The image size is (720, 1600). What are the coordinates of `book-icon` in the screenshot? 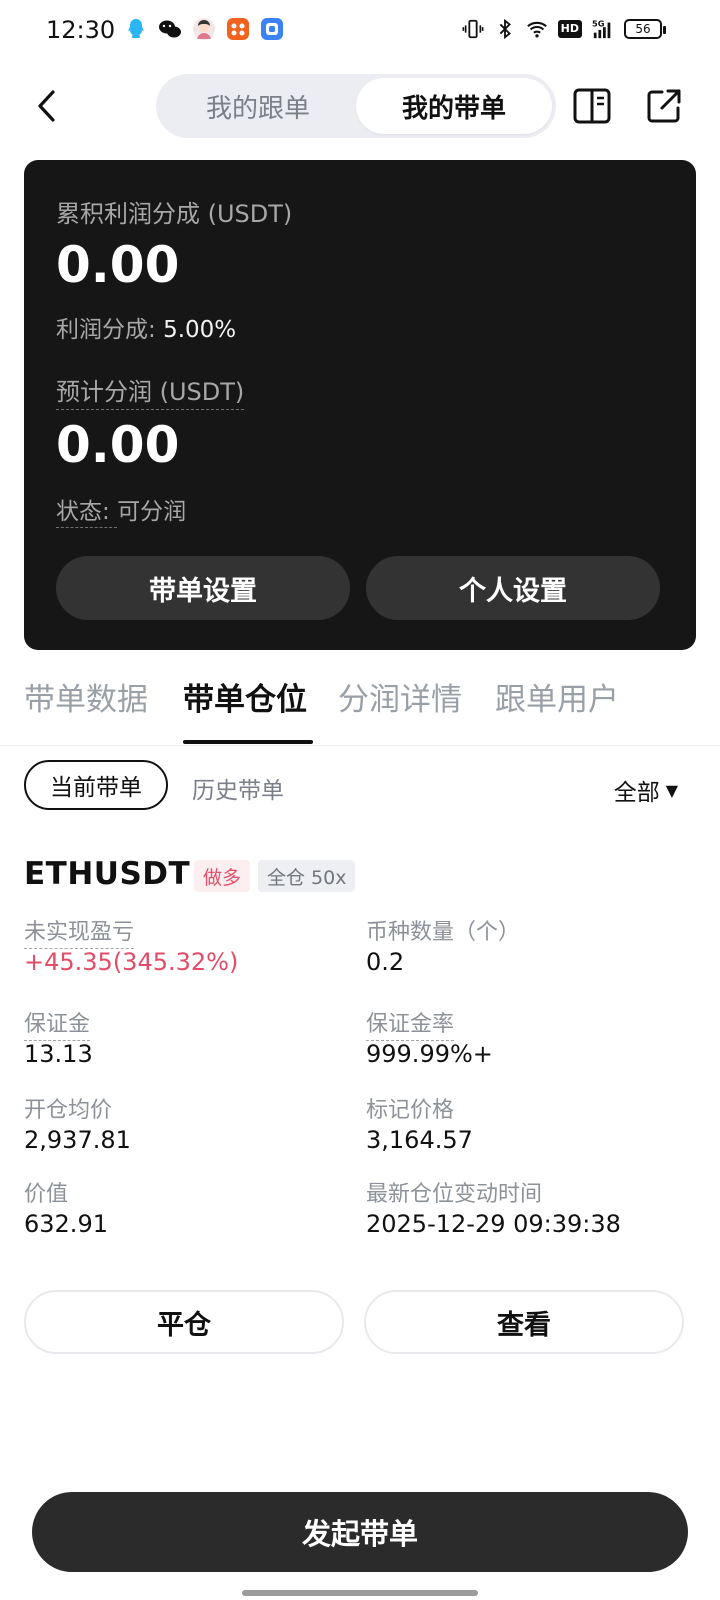 It's located at (592, 106).